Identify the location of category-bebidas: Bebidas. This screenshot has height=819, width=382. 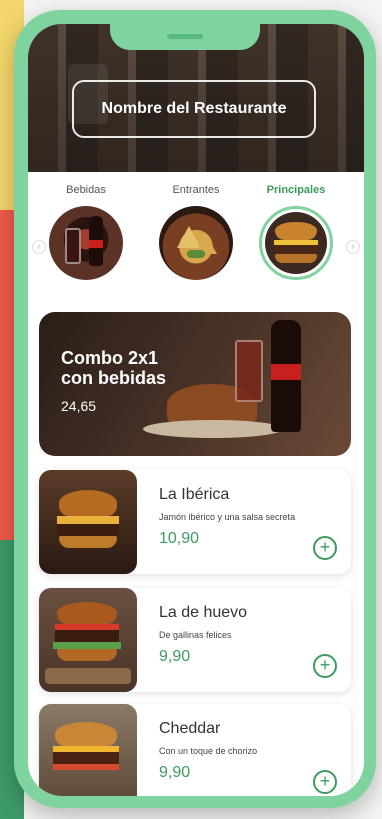
(86, 232).